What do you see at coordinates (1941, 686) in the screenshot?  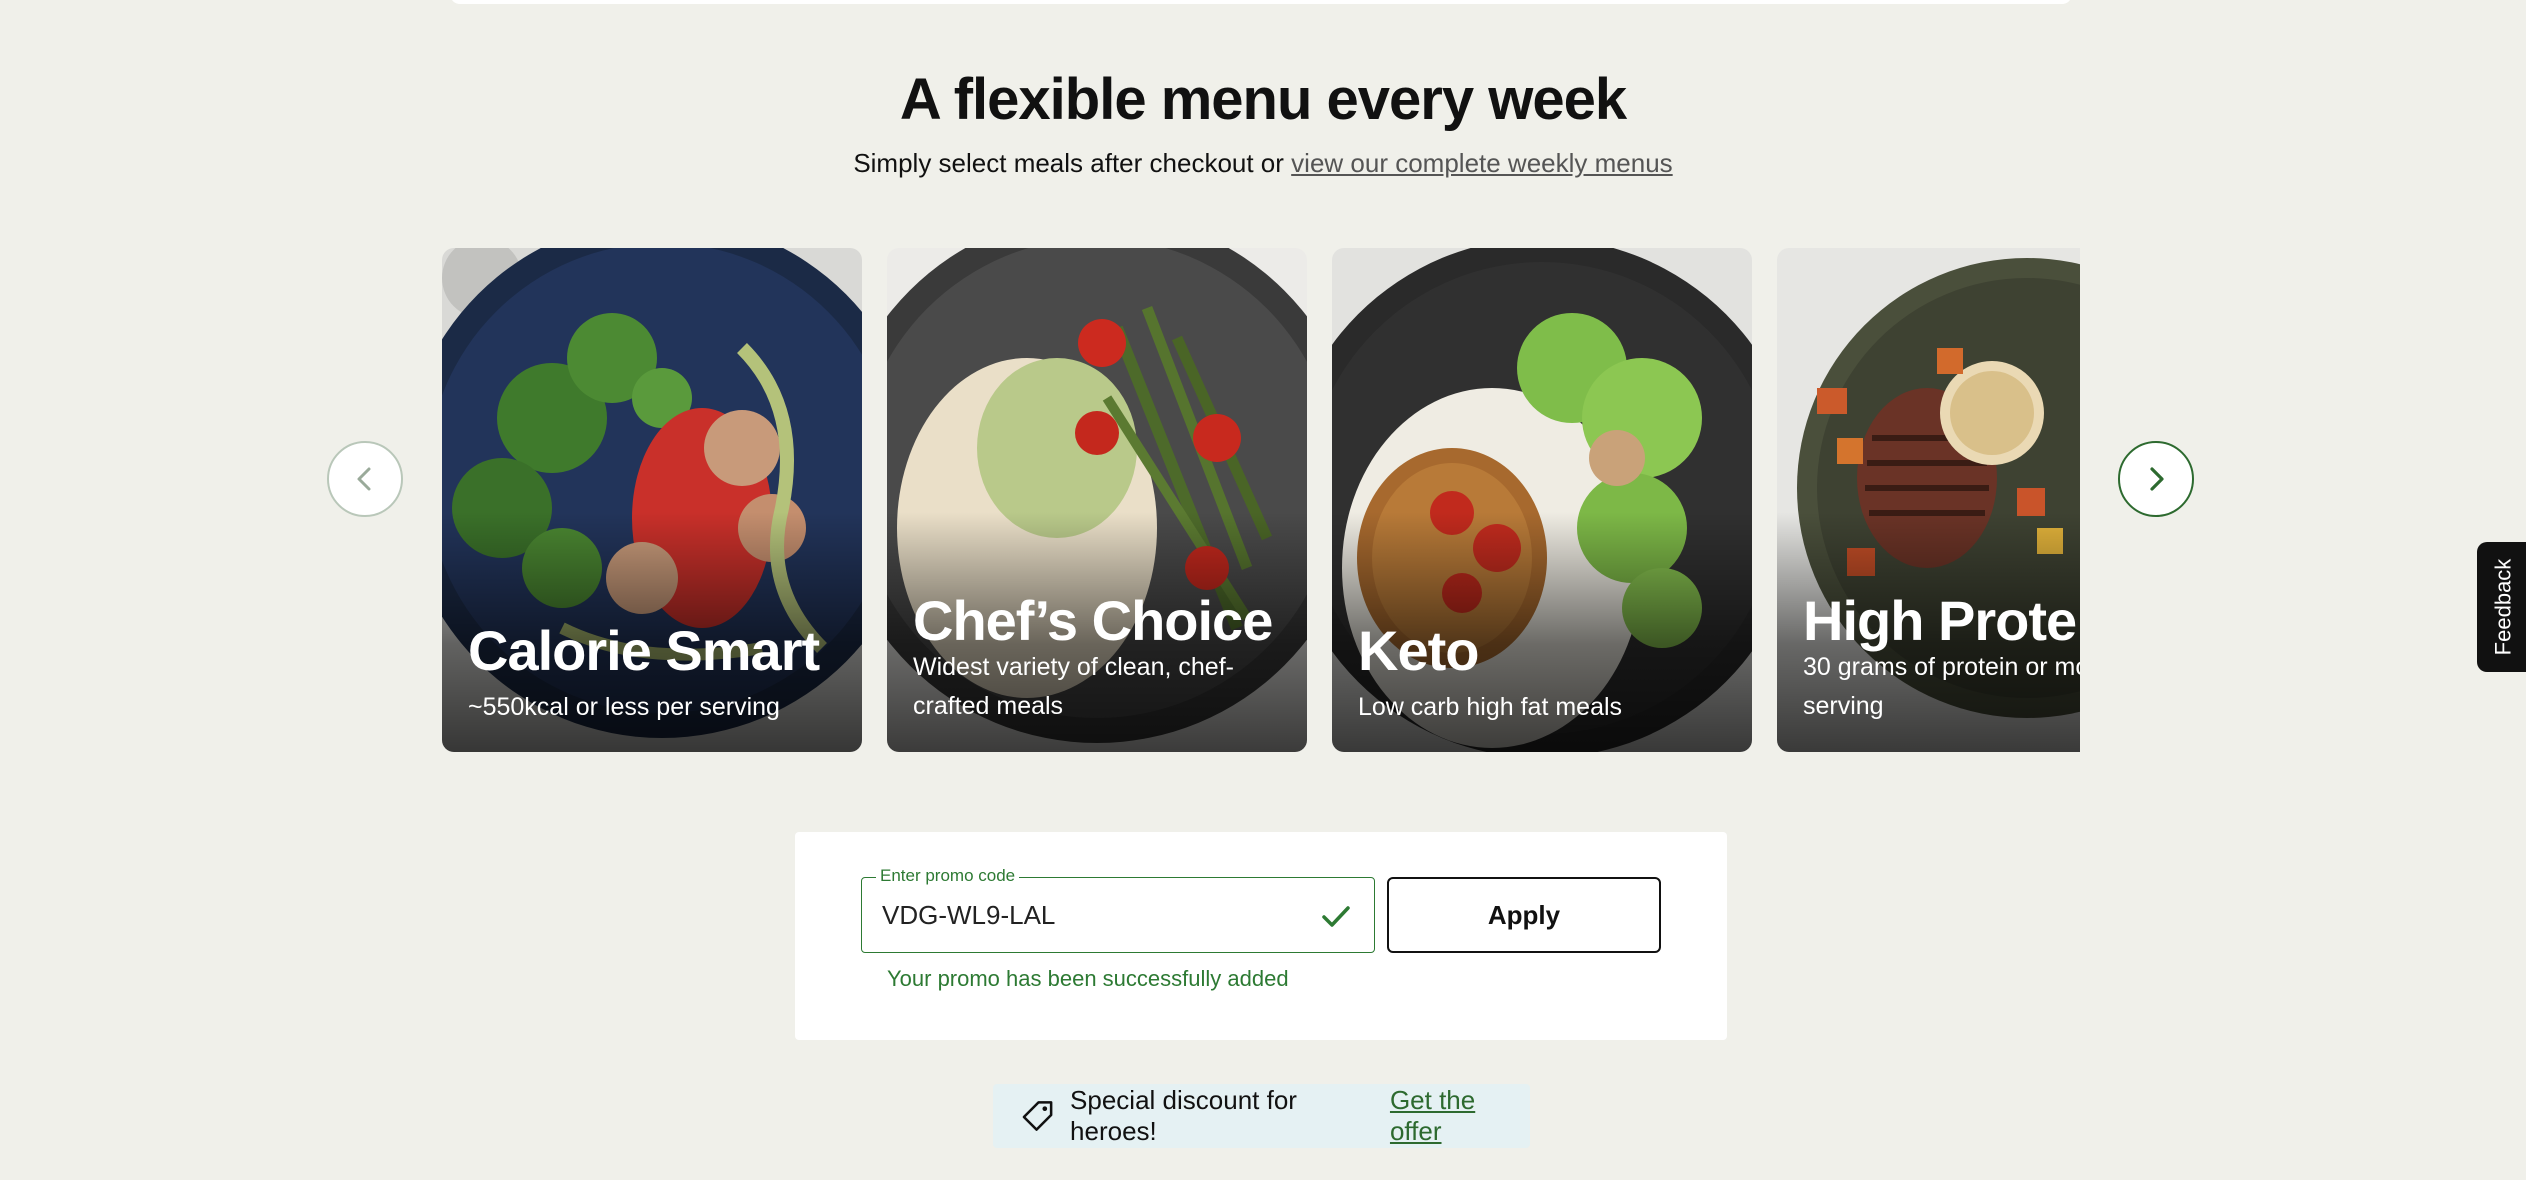 I see `meal-card-description: 30 grams of protein or more per serving` at bounding box center [1941, 686].